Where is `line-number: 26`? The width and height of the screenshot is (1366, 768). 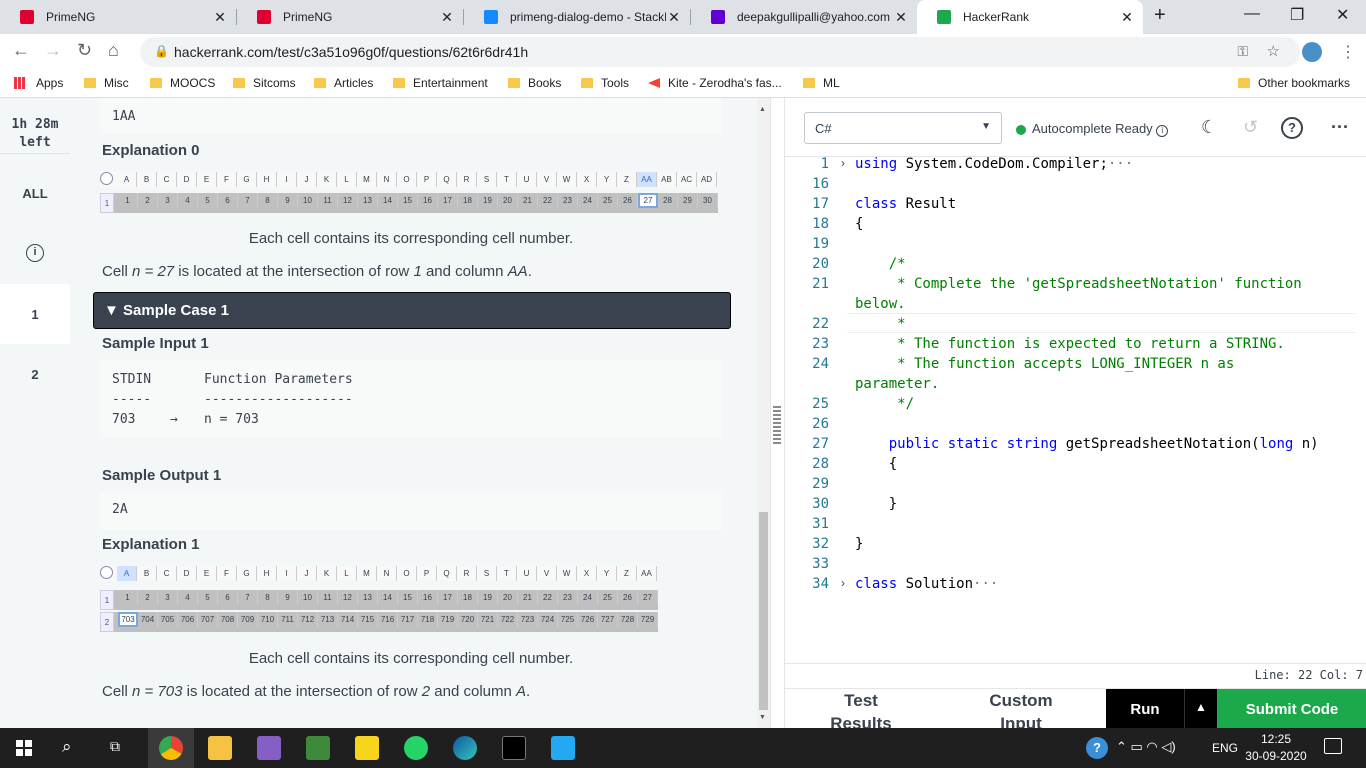 line-number: 26 is located at coordinates (820, 424).